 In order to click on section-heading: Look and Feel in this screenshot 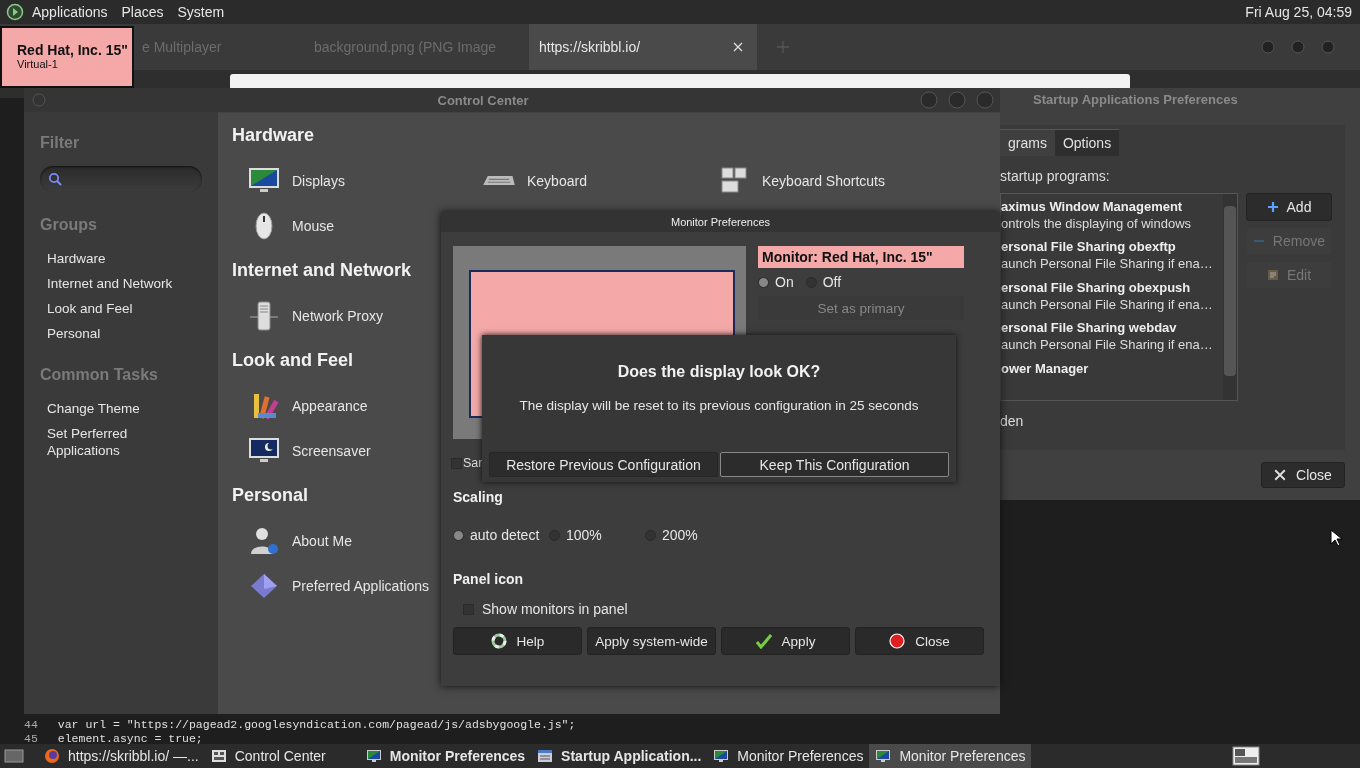, I will do `click(293, 360)`.